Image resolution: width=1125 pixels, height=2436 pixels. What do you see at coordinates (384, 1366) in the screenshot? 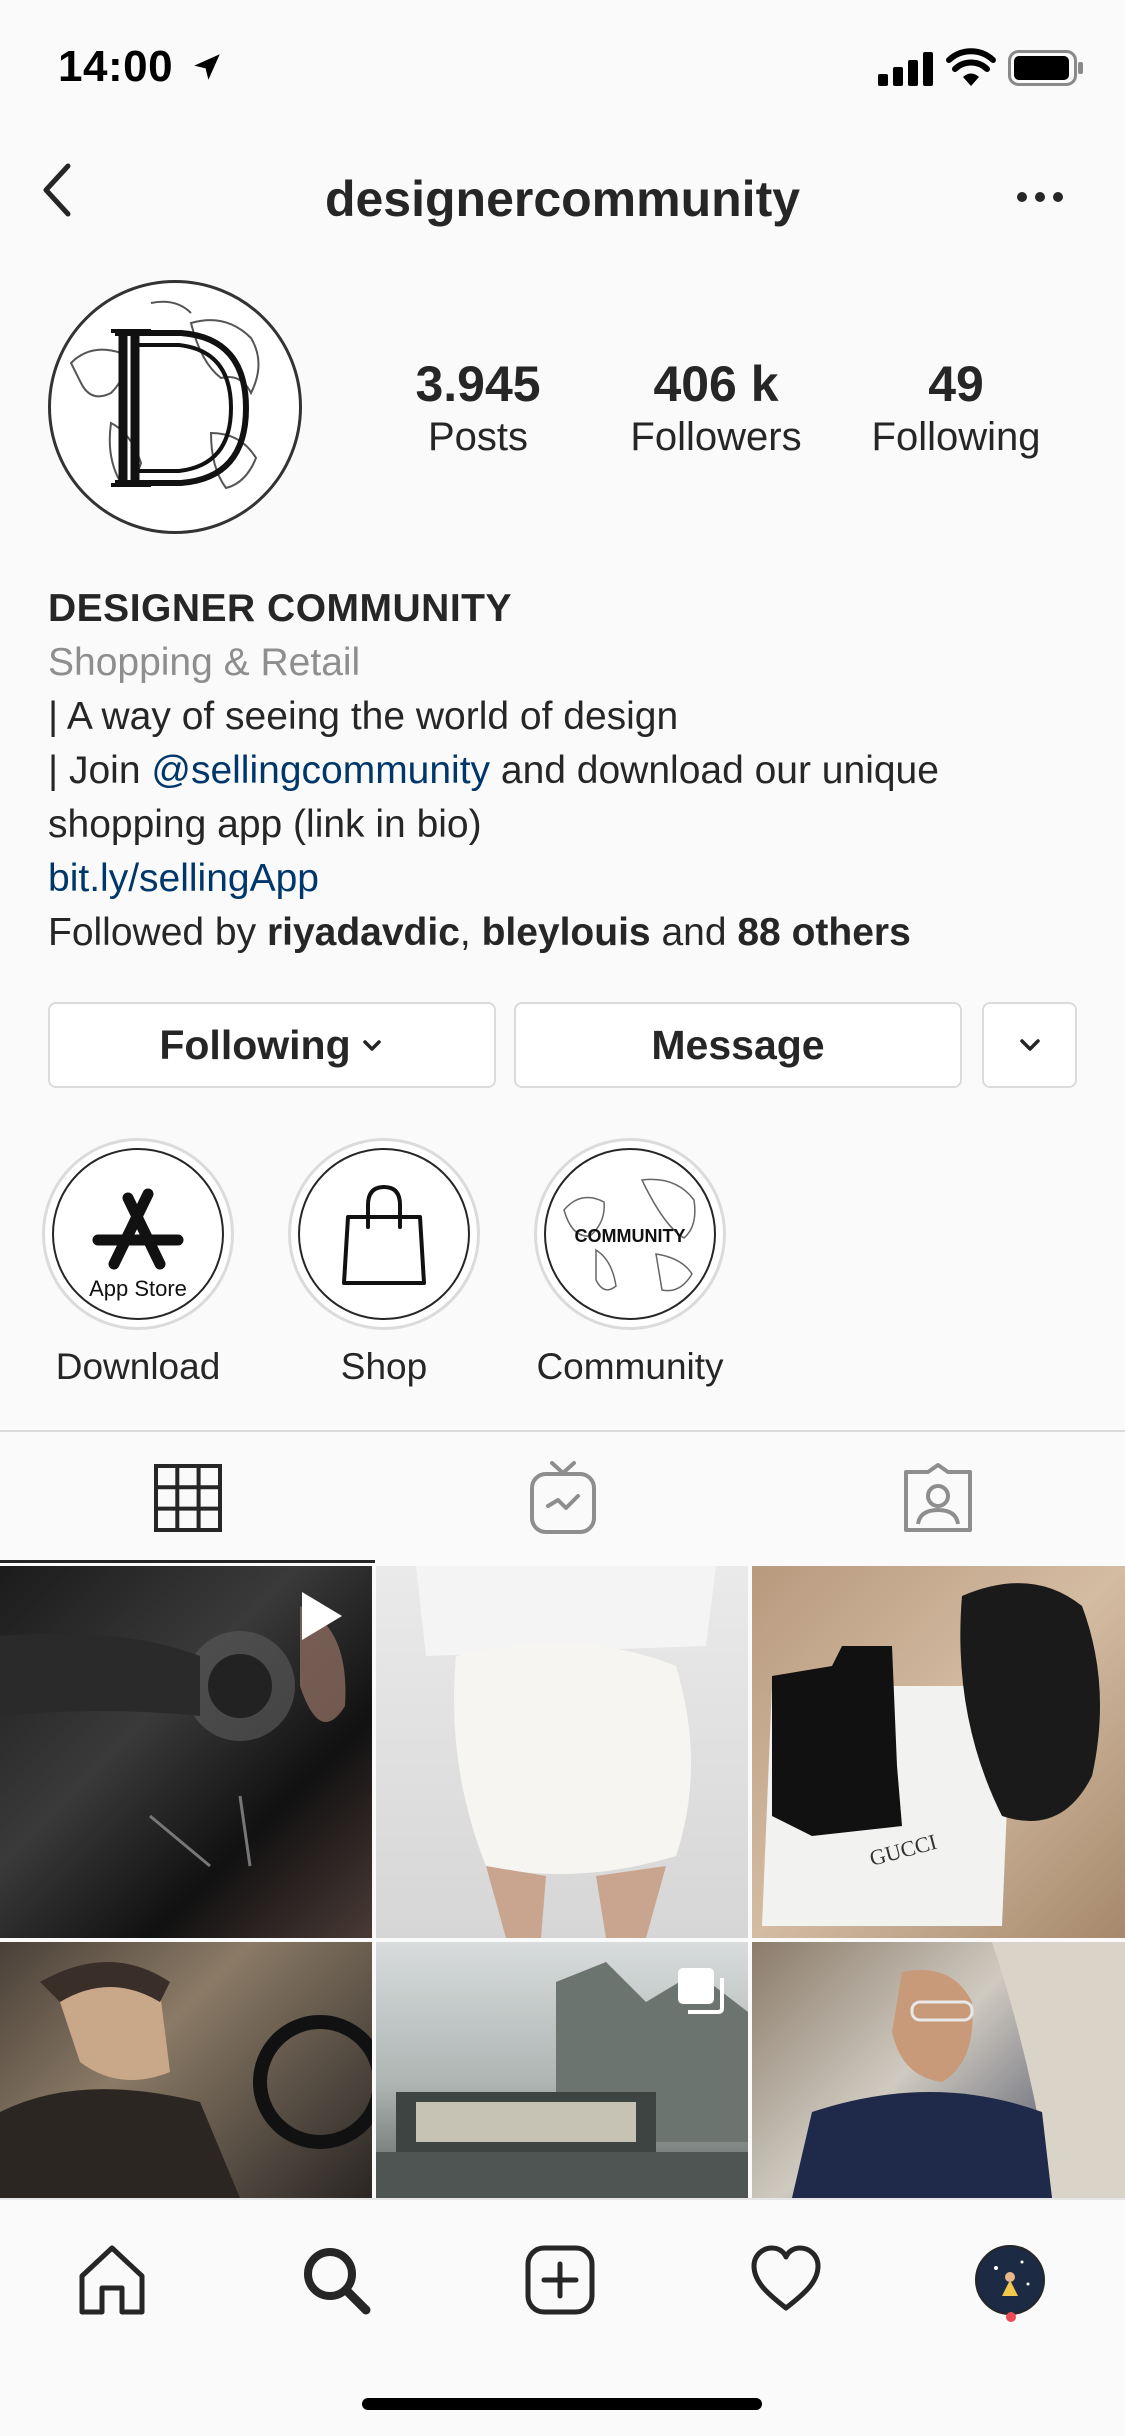
I see `highlight-label: Shop` at bounding box center [384, 1366].